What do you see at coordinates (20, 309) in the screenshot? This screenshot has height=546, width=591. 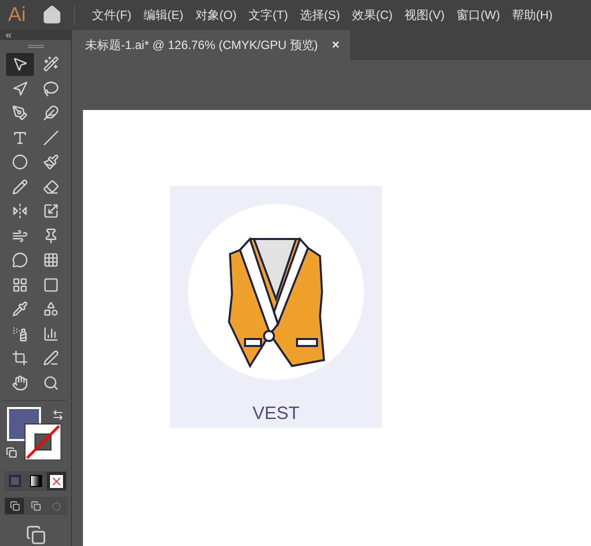 I see `eyedropper-icon` at bounding box center [20, 309].